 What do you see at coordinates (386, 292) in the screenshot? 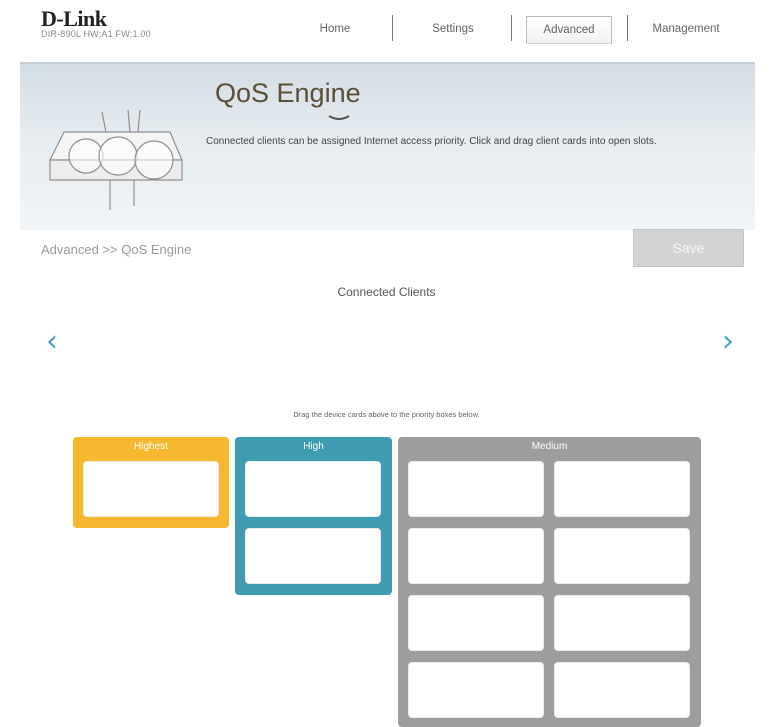
I see `connected-clients-label: Connected Clients` at bounding box center [386, 292].